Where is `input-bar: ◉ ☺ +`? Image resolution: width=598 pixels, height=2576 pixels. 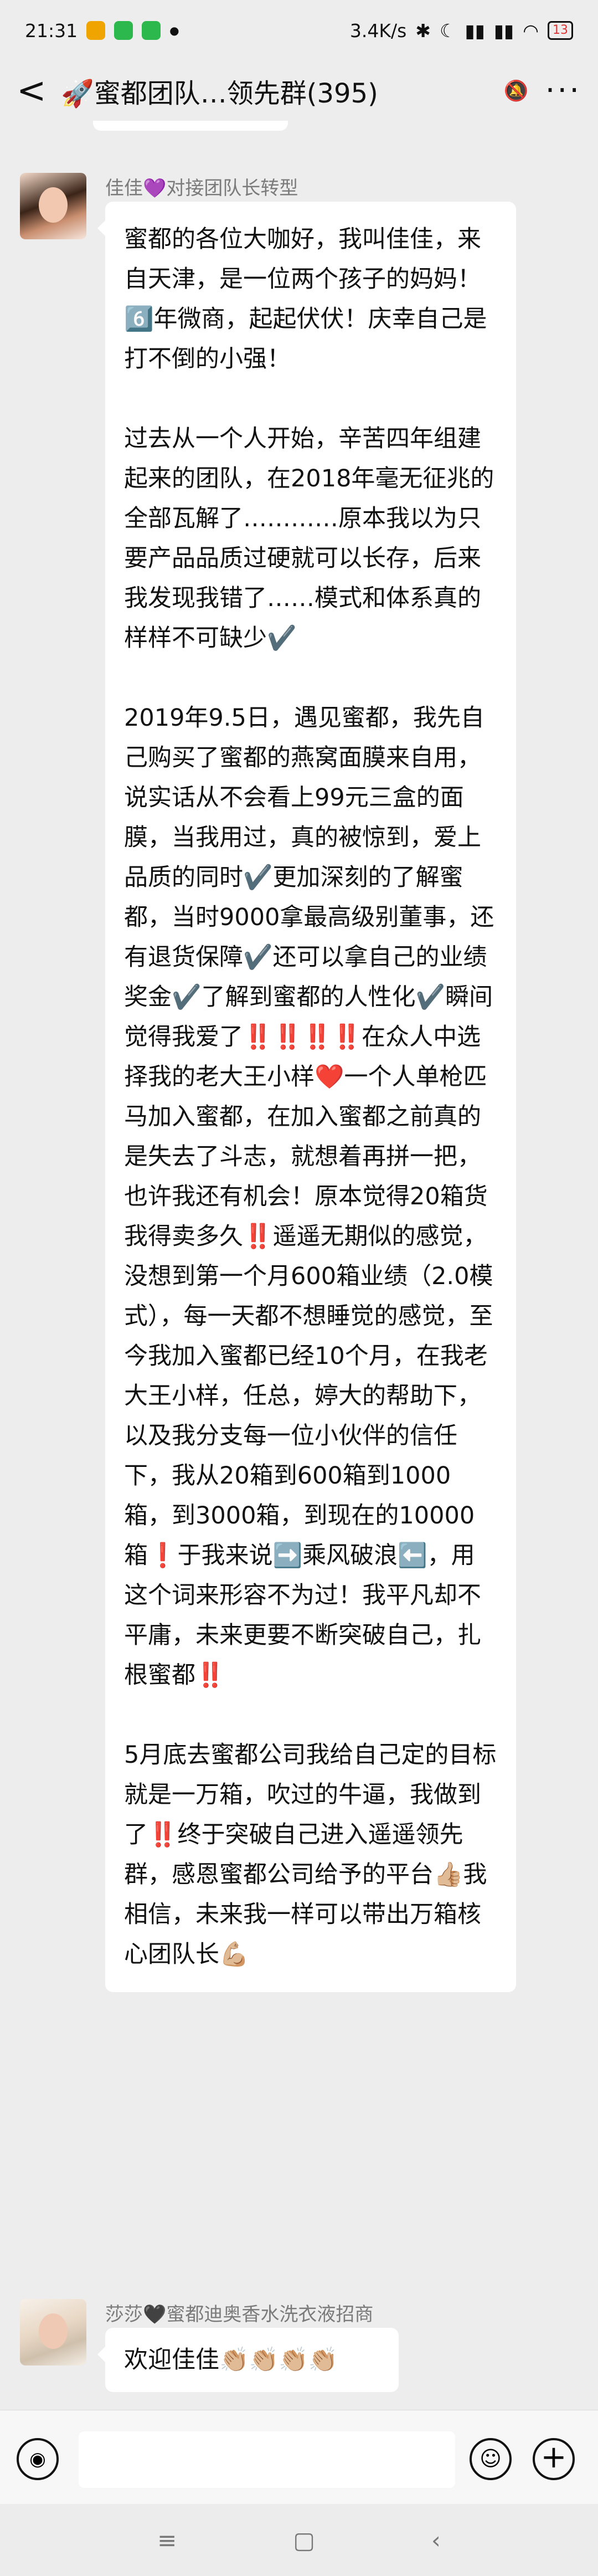 input-bar: ◉ ☺ + is located at coordinates (299, 2457).